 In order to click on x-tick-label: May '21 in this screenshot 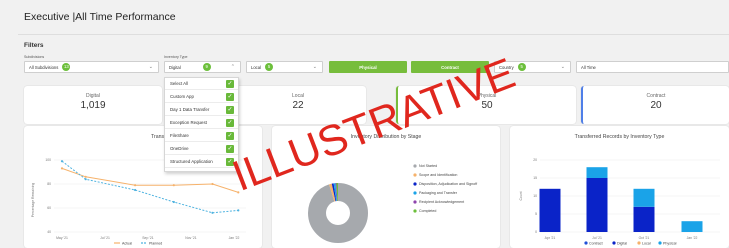, I will do `click(62, 238)`.